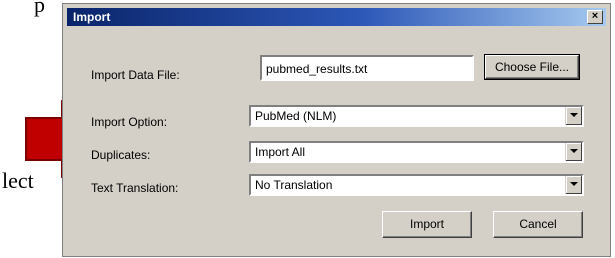 This screenshot has width=615, height=258. Describe the element at coordinates (367, 68) in the screenshot. I see `import-data-file-field: pubmed_results.txt` at that location.